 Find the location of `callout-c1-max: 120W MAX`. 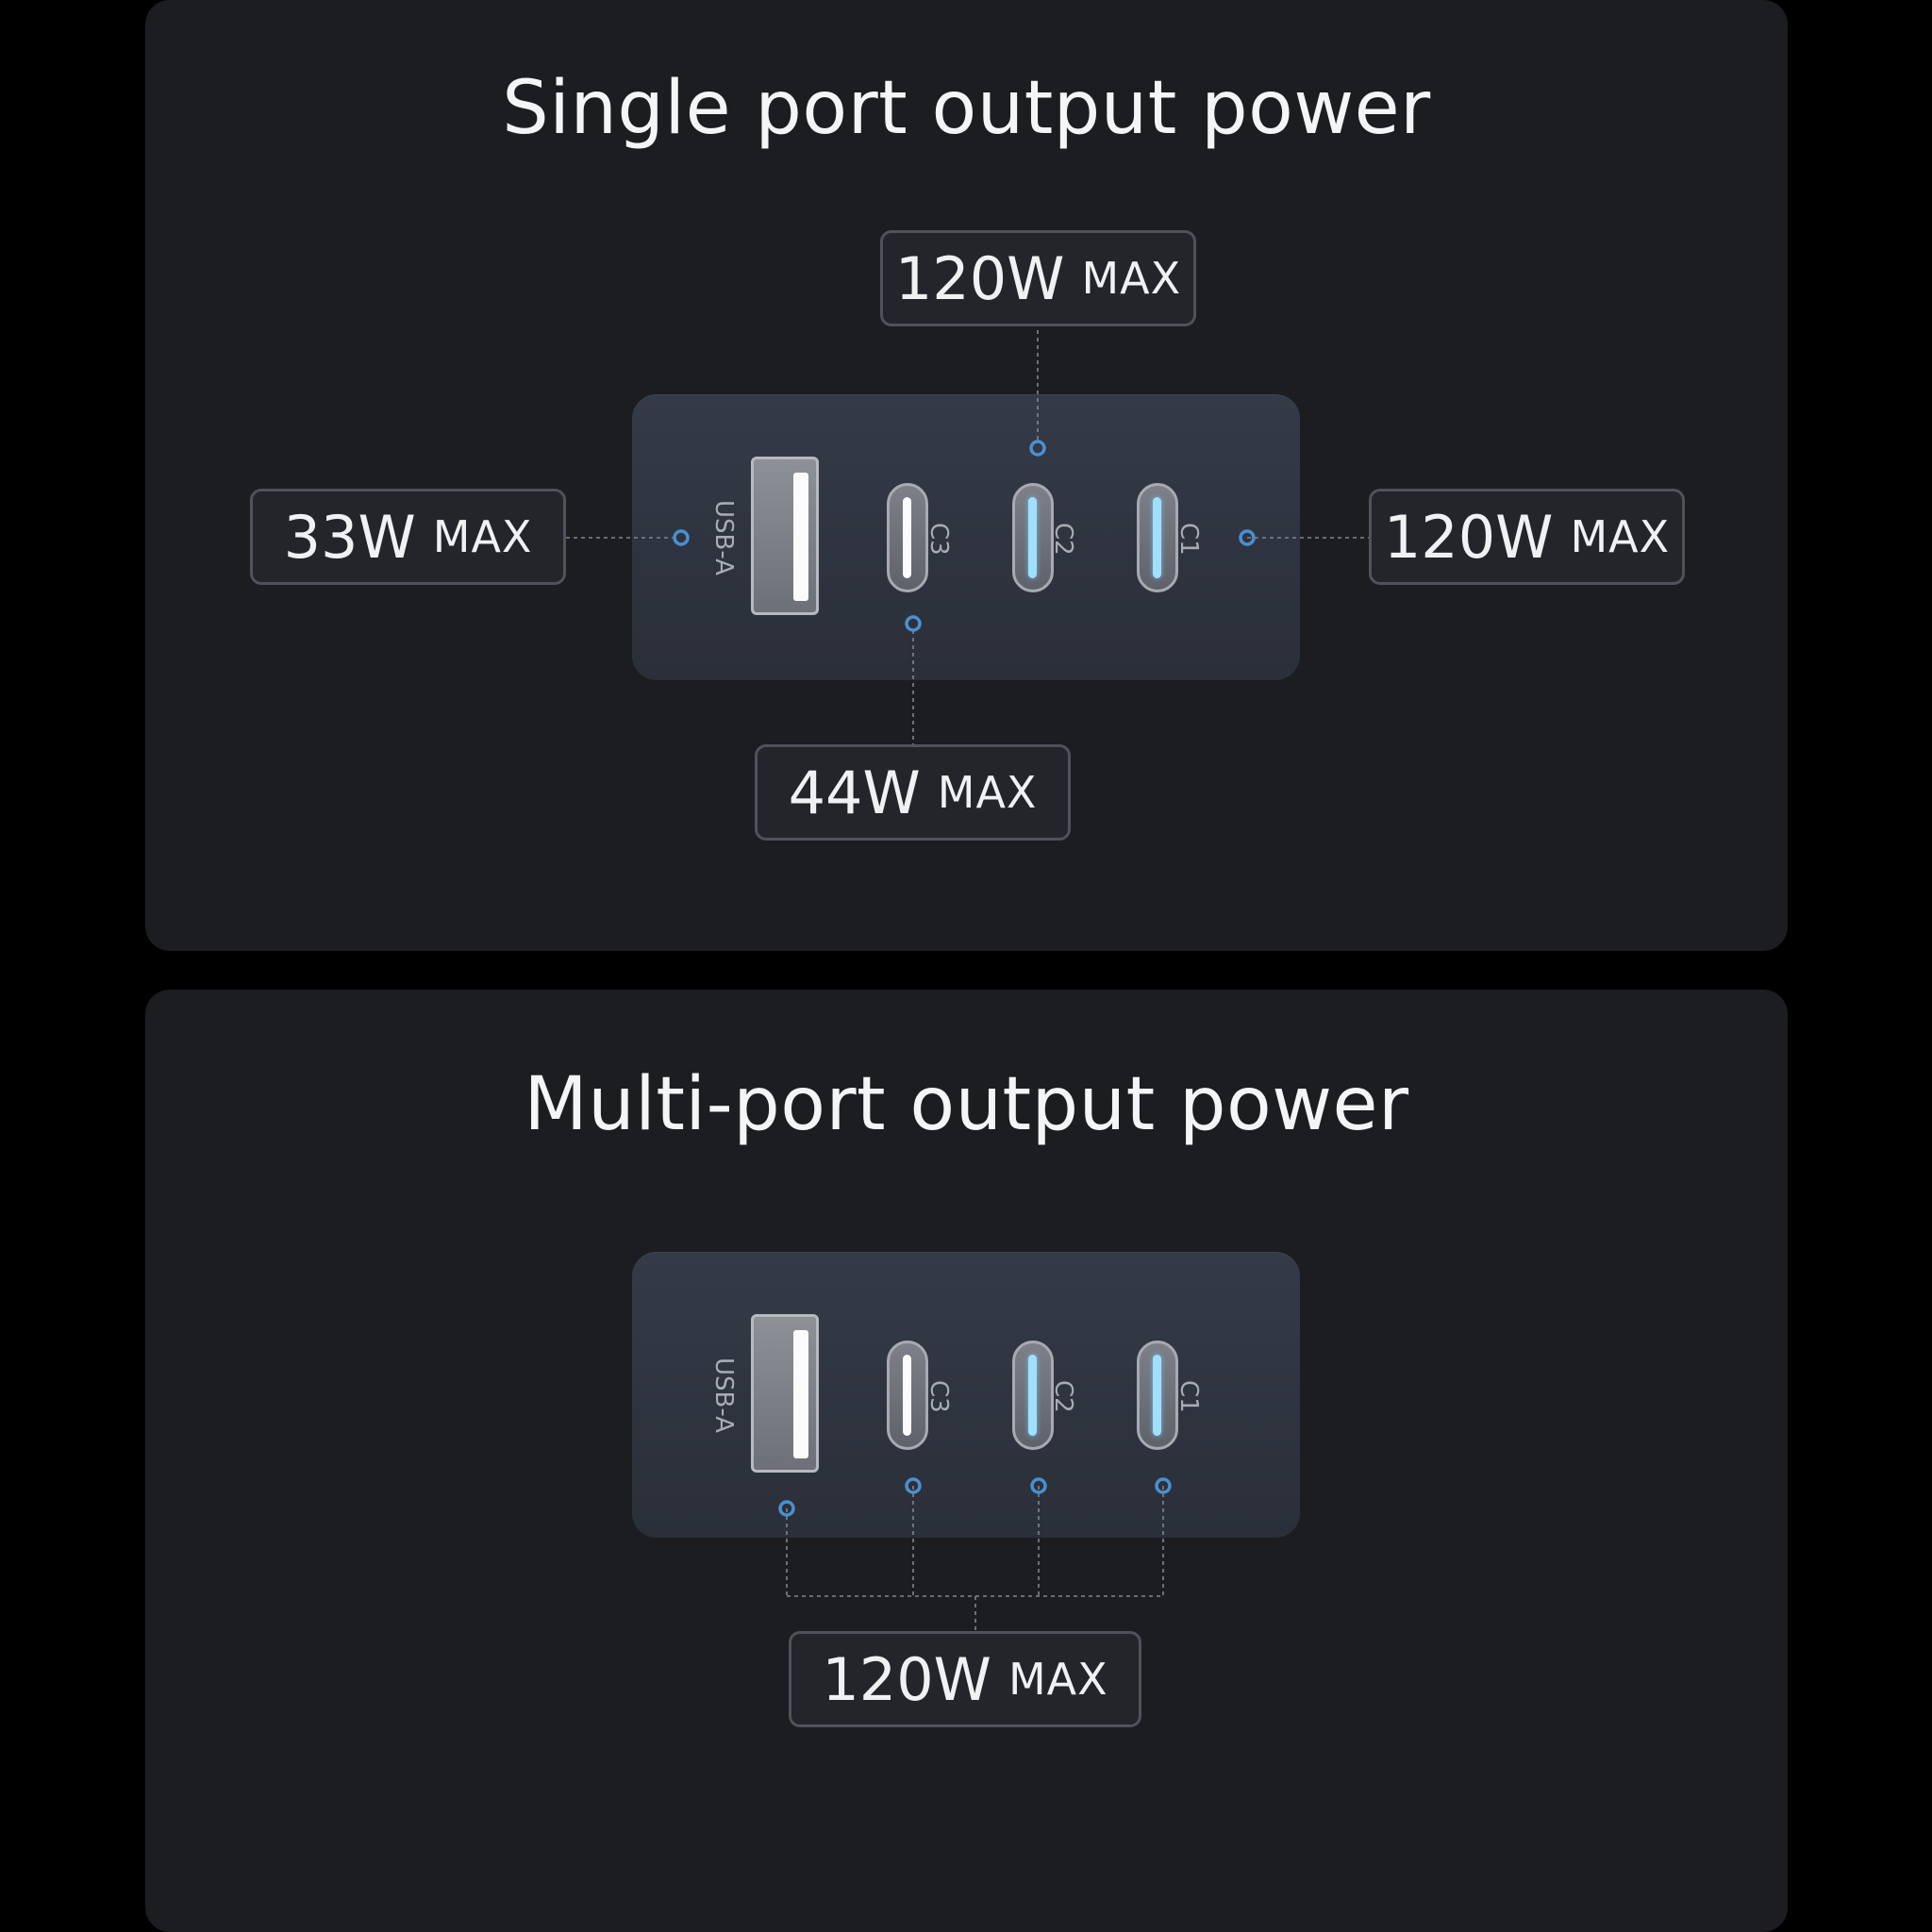

callout-c1-max: 120W MAX is located at coordinates (1527, 537).